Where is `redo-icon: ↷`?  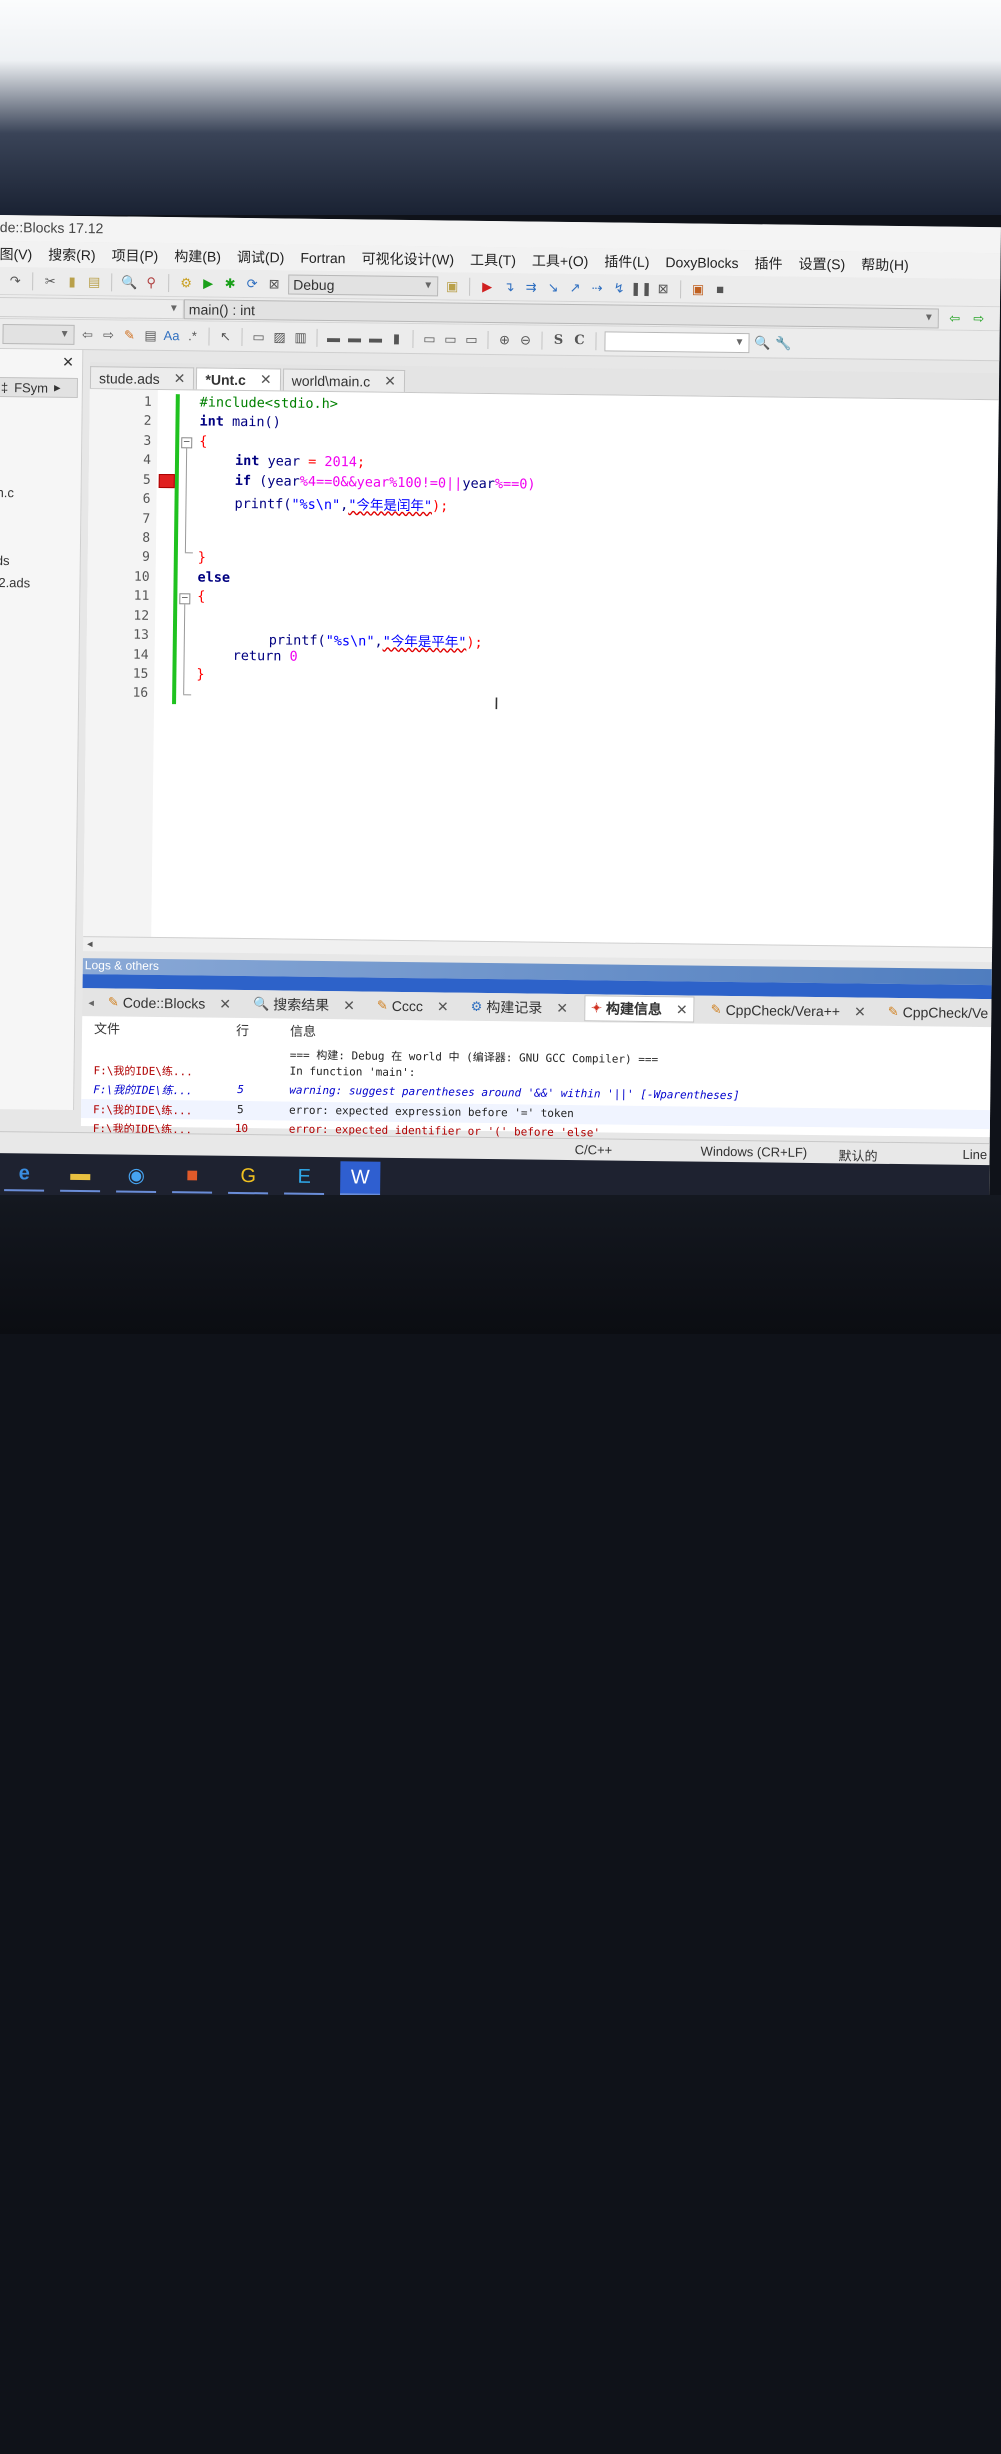 redo-icon: ↷ is located at coordinates (15, 281).